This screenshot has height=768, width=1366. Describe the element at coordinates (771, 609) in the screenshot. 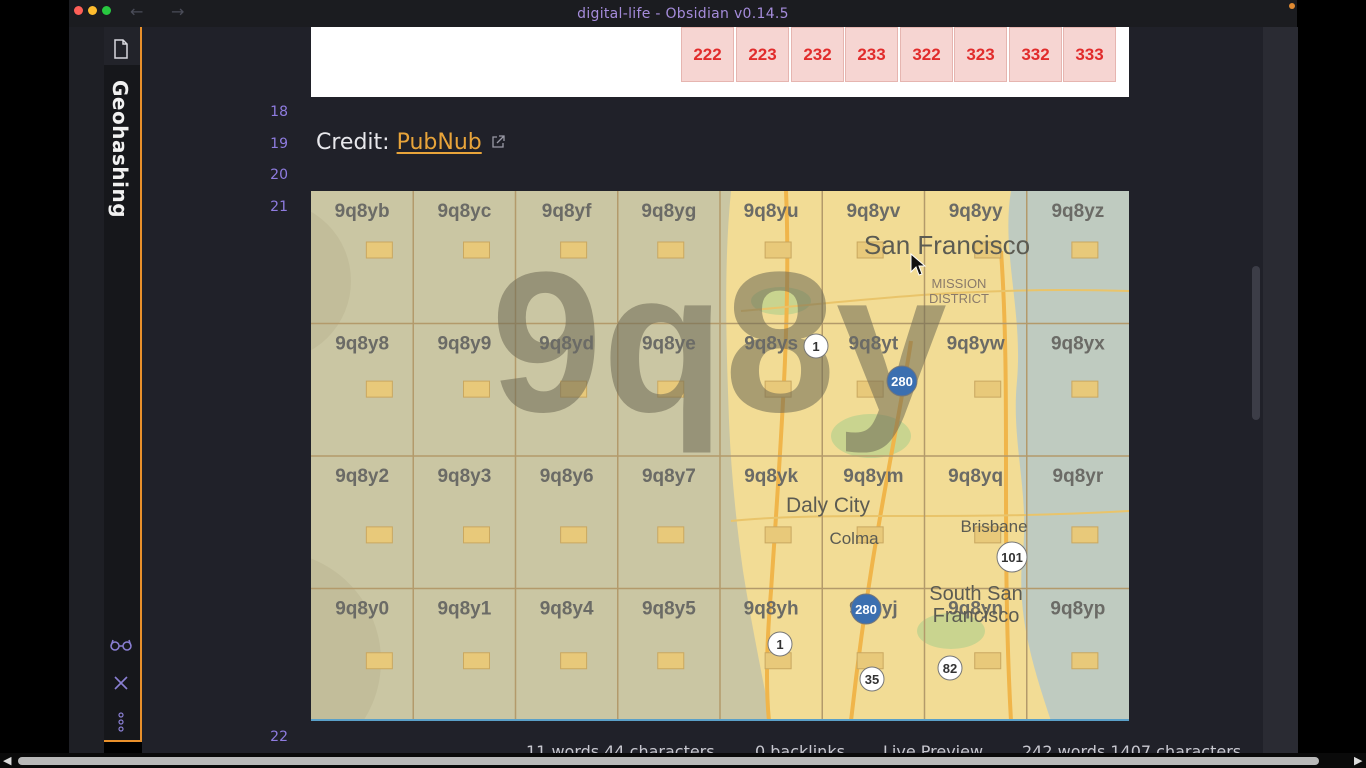

I see `grid-cell-label: 9q8yh` at that location.